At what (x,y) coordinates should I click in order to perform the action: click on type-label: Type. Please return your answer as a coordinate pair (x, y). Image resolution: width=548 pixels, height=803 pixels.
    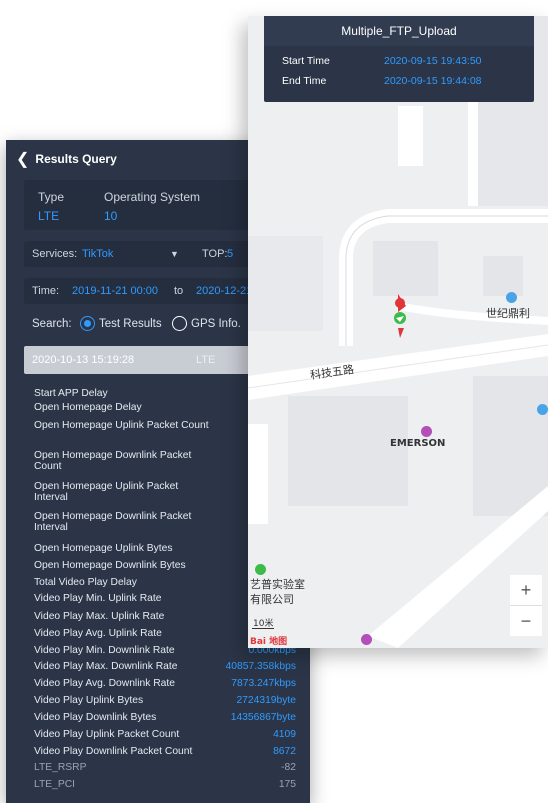
    Looking at the image, I should click on (51, 197).